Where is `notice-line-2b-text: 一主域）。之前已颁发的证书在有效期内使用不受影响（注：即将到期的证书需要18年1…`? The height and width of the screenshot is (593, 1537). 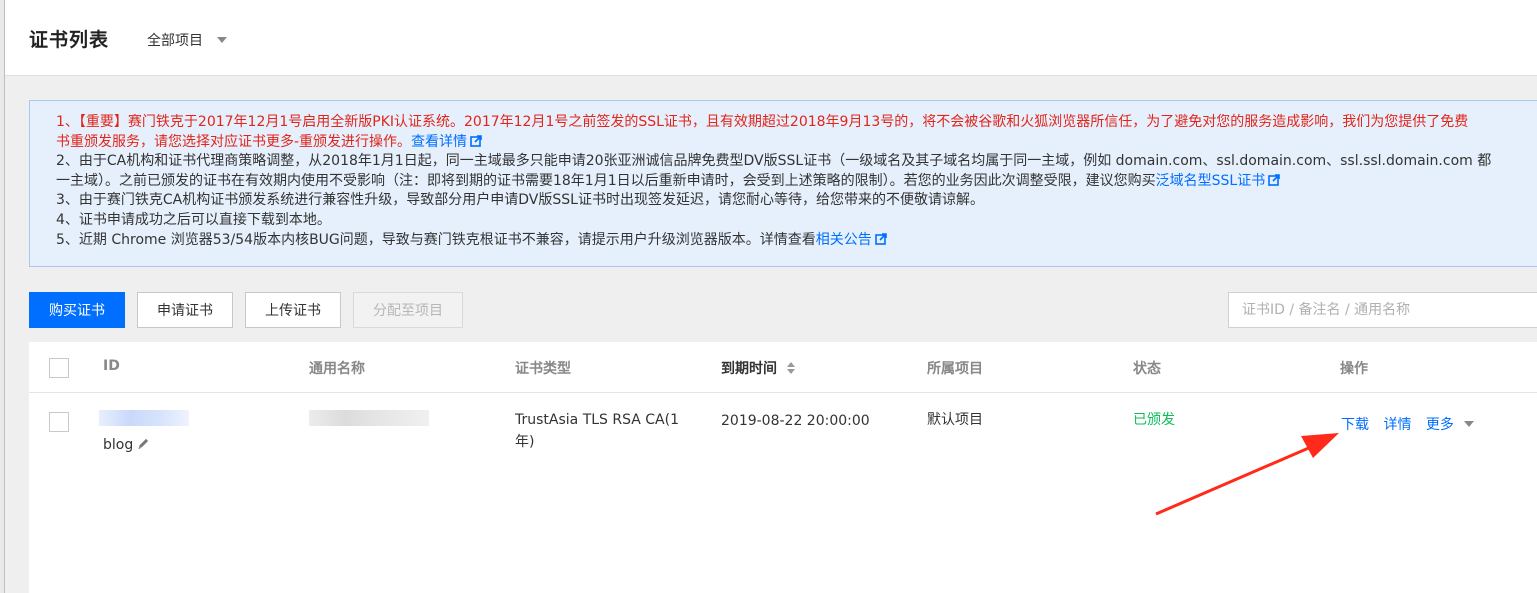
notice-line-2b-text: 一主域）。之前已颁发的证书在有效期内使用不受影响（注：即将到期的证书需要18年1… is located at coordinates (606, 180).